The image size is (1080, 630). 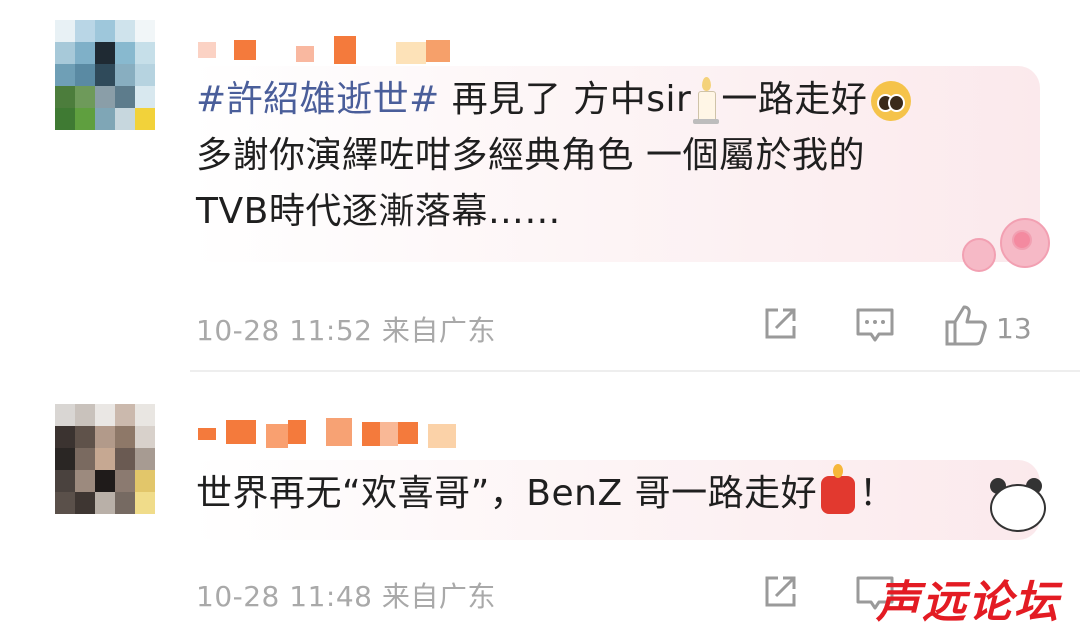 What do you see at coordinates (635, 371) in the screenshot?
I see `divider` at bounding box center [635, 371].